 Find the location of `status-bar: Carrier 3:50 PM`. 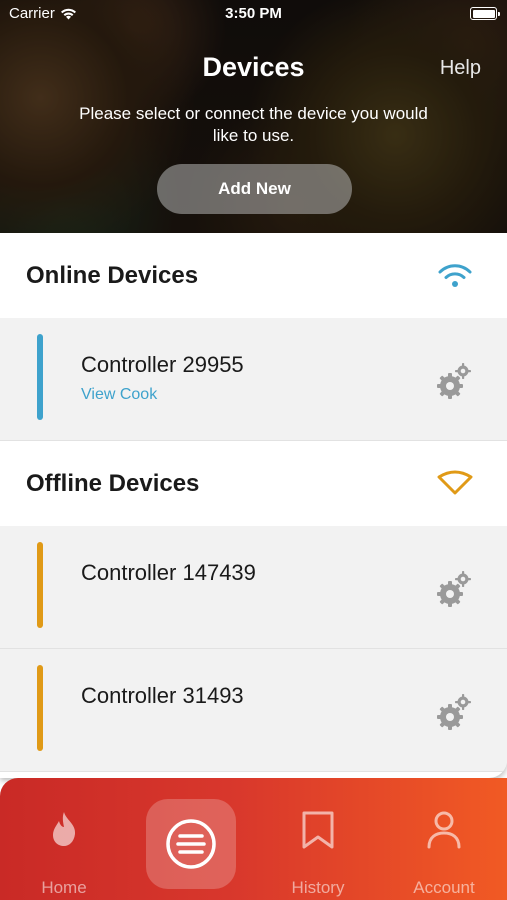

status-bar: Carrier 3:50 PM is located at coordinates (253, 14).